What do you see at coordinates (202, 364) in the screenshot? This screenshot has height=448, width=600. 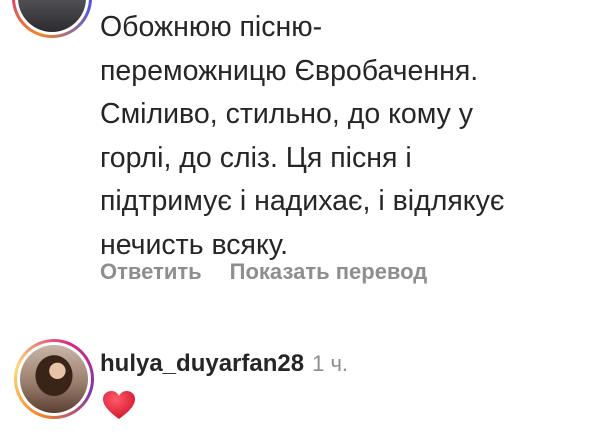 I see `username-link: hulya_duyarfan28` at bounding box center [202, 364].